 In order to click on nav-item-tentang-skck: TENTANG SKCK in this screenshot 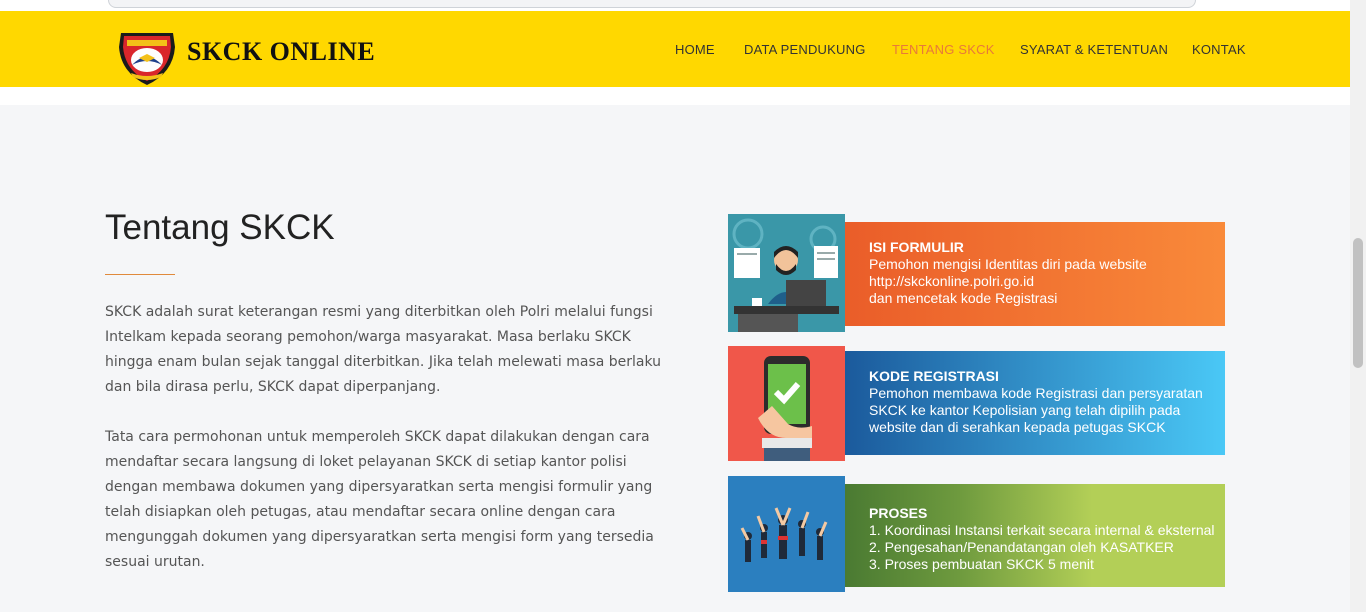, I will do `click(943, 49)`.